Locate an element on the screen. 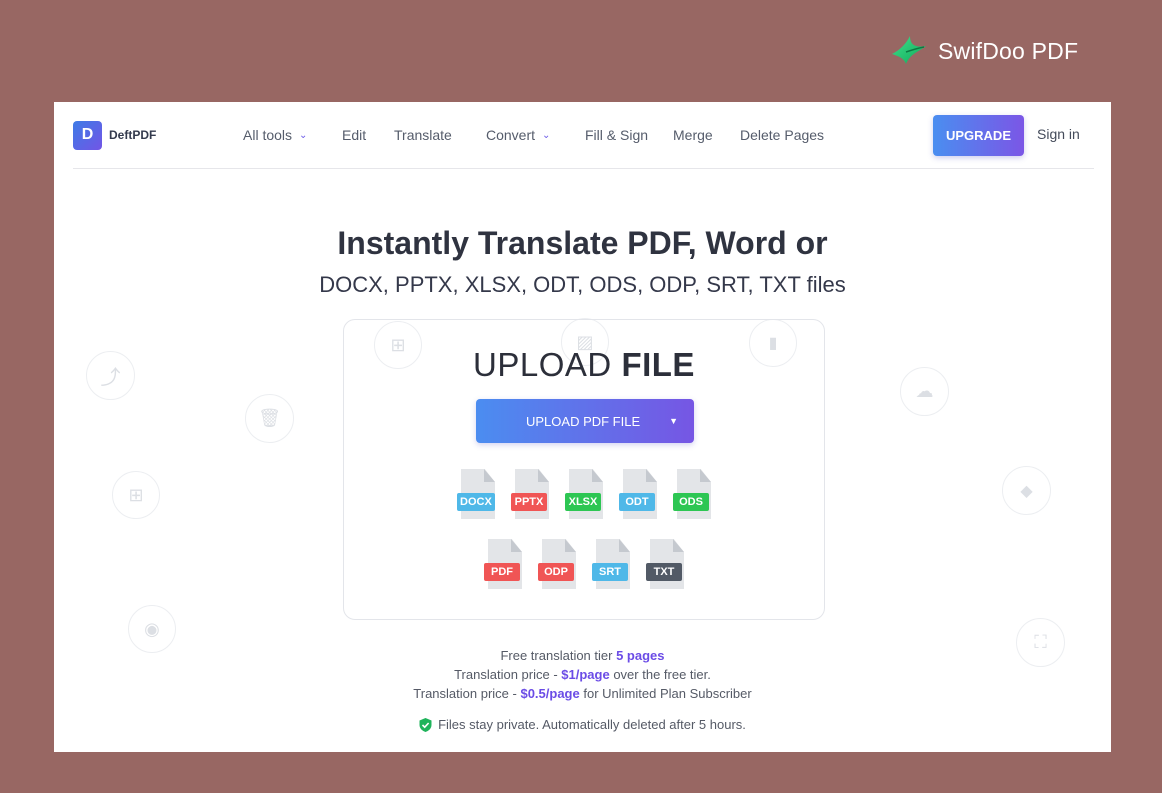 The width and height of the screenshot is (1162, 793). swift-bird-logo-icon is located at coordinates (909, 50).